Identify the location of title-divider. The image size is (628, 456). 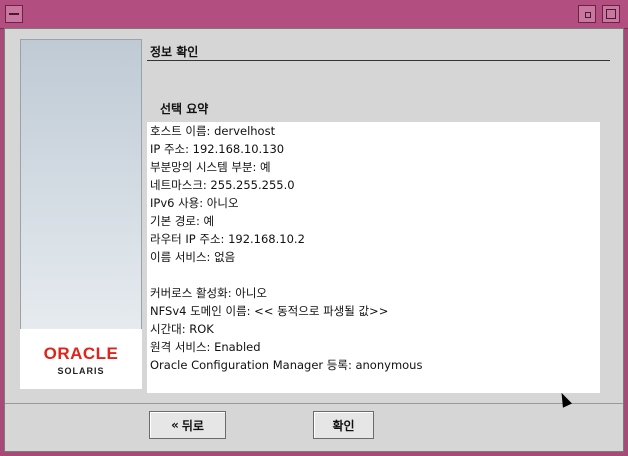
(378, 60).